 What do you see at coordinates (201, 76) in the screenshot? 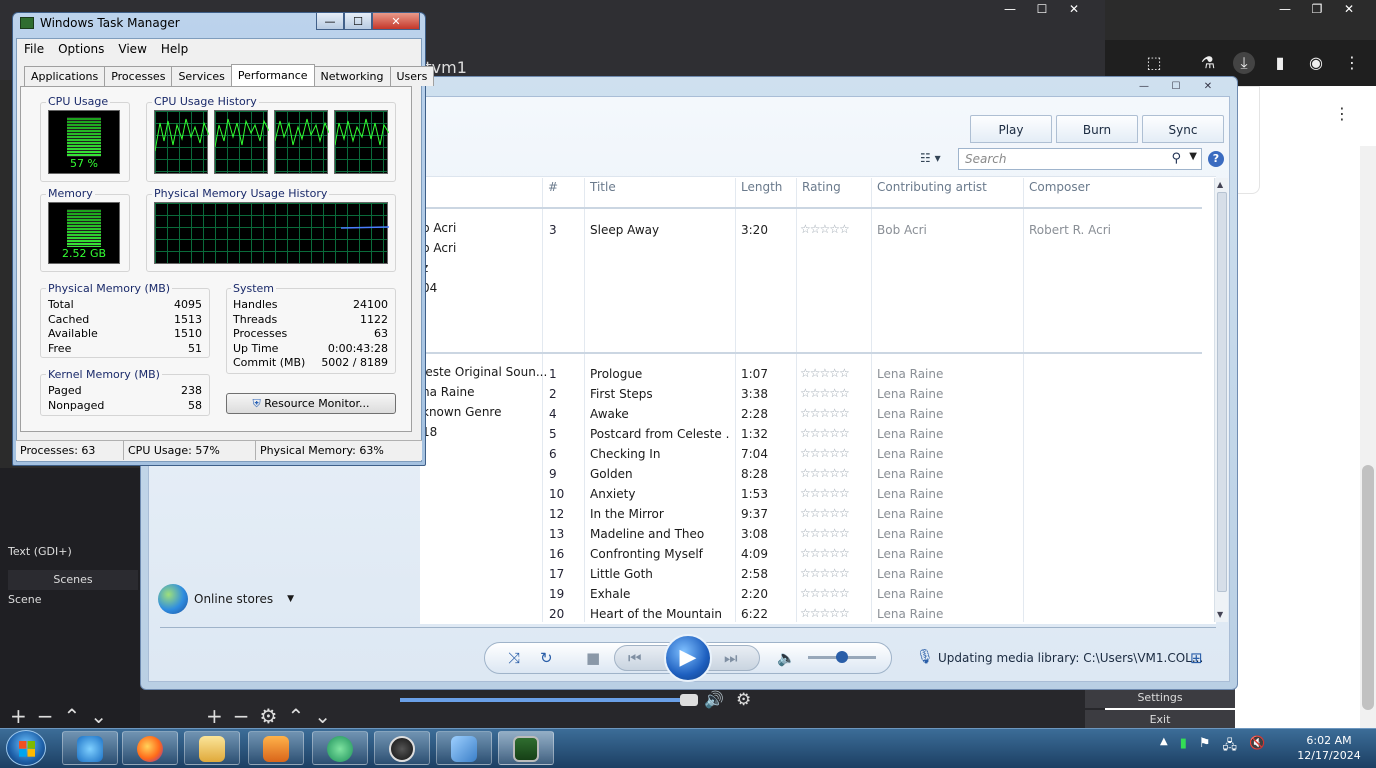
I see `tab-services: Services` at bounding box center [201, 76].